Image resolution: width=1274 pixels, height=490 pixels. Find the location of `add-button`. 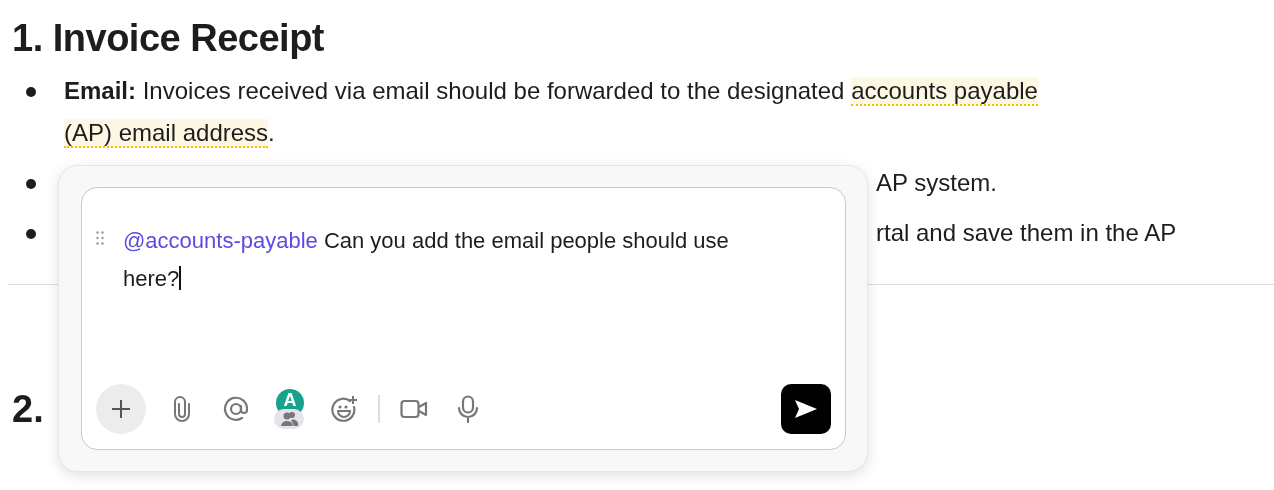

add-button is located at coordinates (121, 409).